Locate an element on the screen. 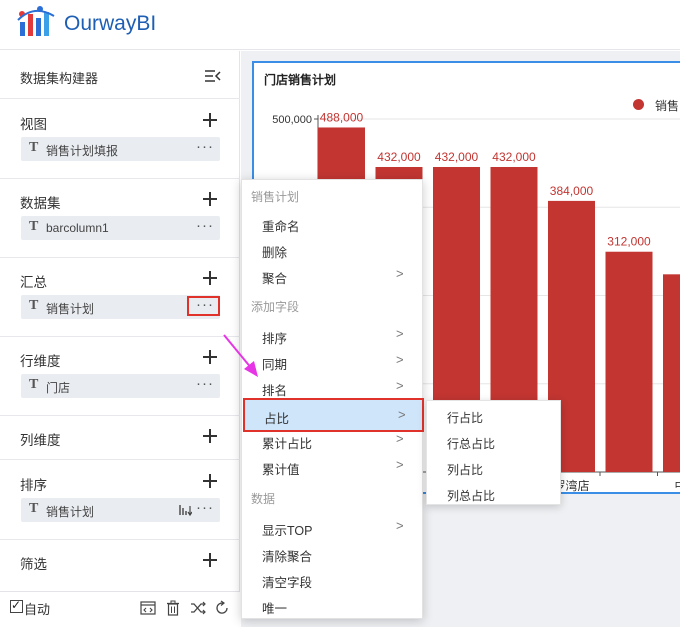 The height and width of the screenshot is (627, 680). menu-label: 重命名 is located at coordinates (281, 227).